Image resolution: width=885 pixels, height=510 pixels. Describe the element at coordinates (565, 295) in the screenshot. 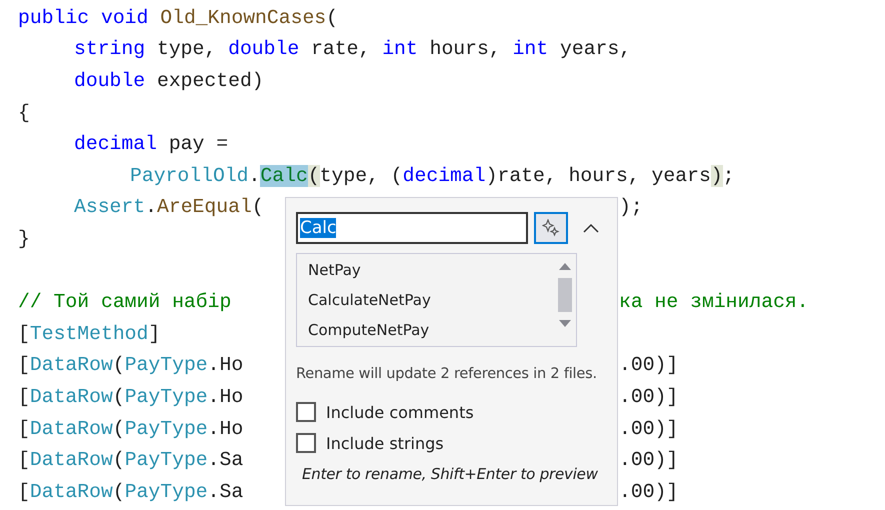

I see `scrollbar-thumb` at that location.